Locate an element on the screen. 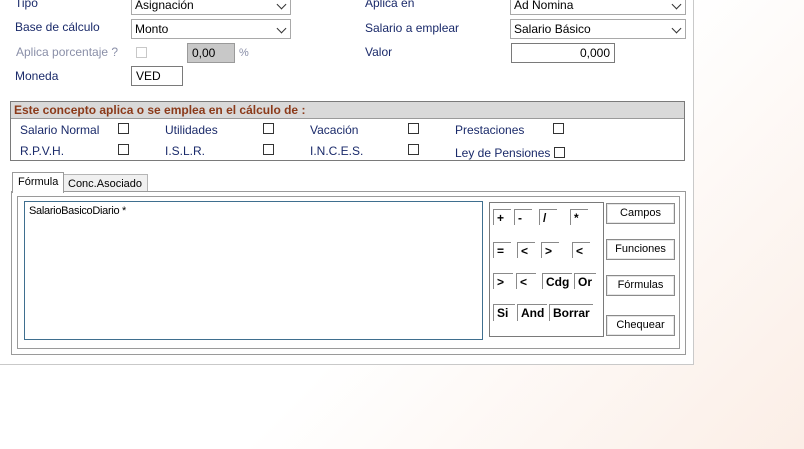 This screenshot has width=804, height=449. inces-checkbox is located at coordinates (413, 149).